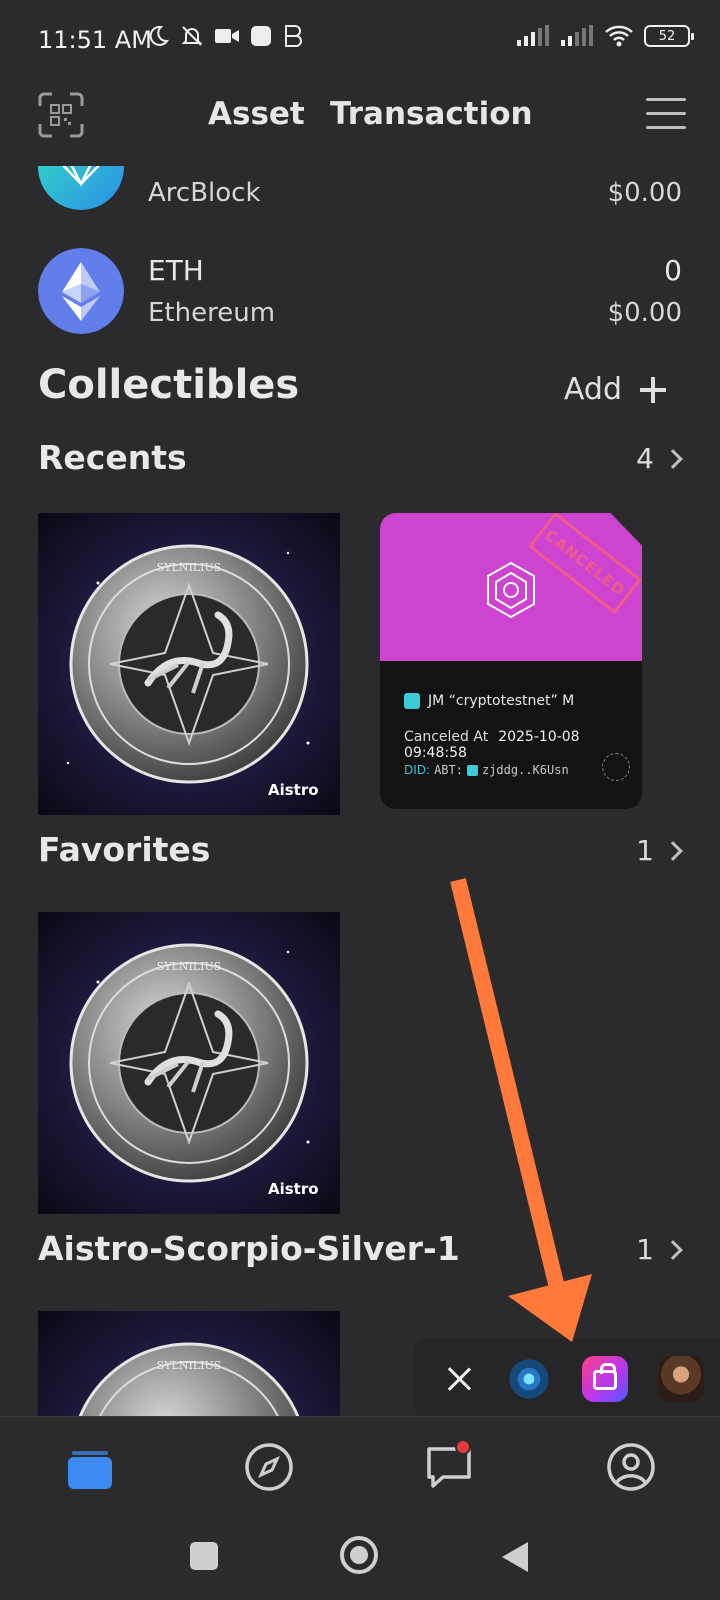 This screenshot has width=720, height=1600. Describe the element at coordinates (360, 40) in the screenshot. I see `status-bar: 11:51 AM 52` at that location.